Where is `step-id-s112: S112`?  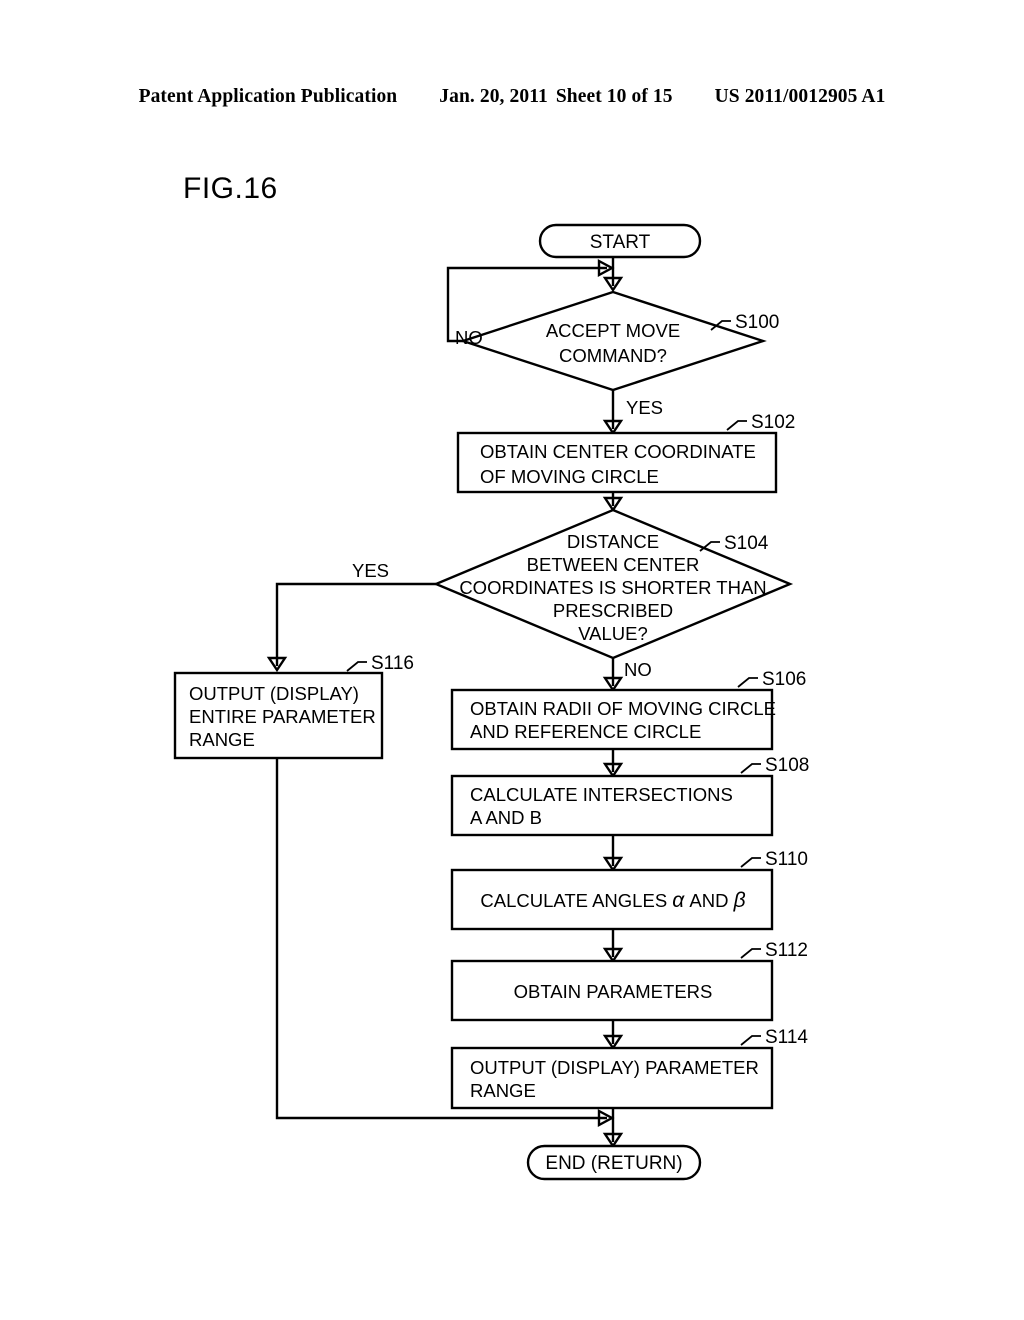 step-id-s112: S112 is located at coordinates (786, 950).